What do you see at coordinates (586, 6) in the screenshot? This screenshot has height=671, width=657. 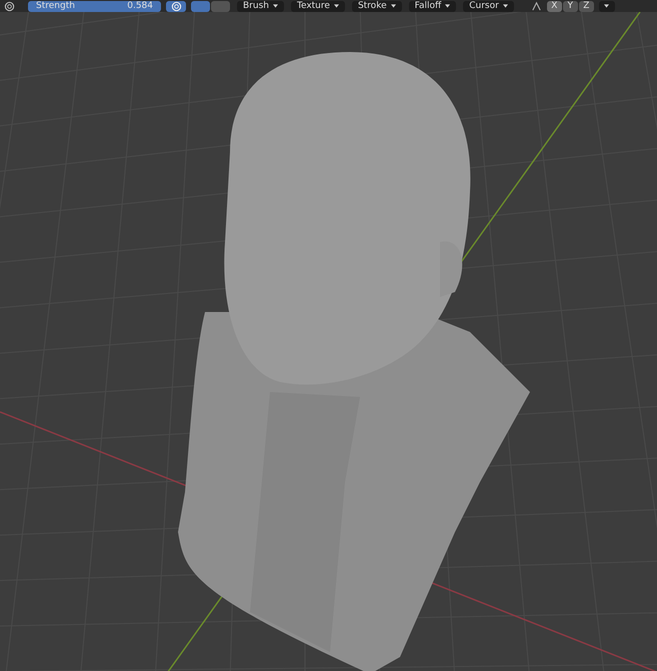 I see `axis-toggle: Z` at bounding box center [586, 6].